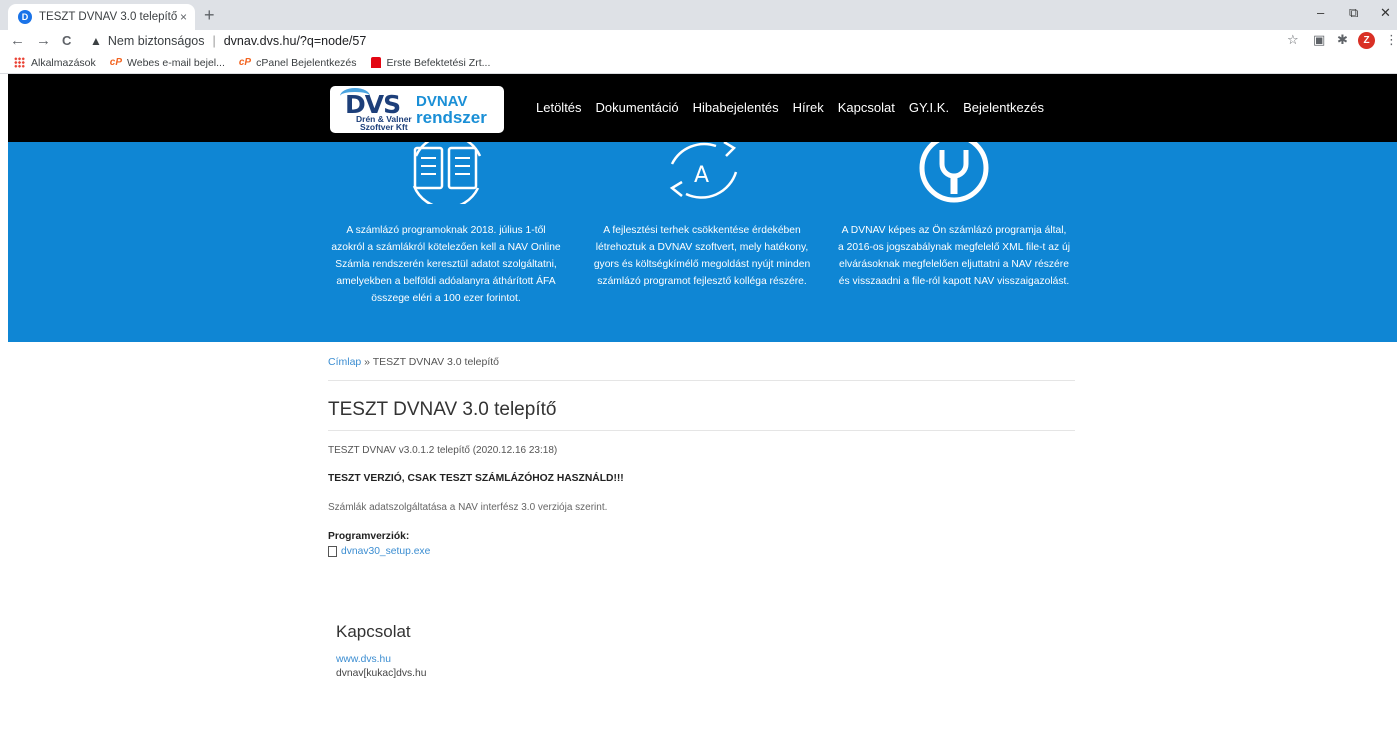  Describe the element at coordinates (446, 172) in the screenshot. I see `documents-icon` at that location.